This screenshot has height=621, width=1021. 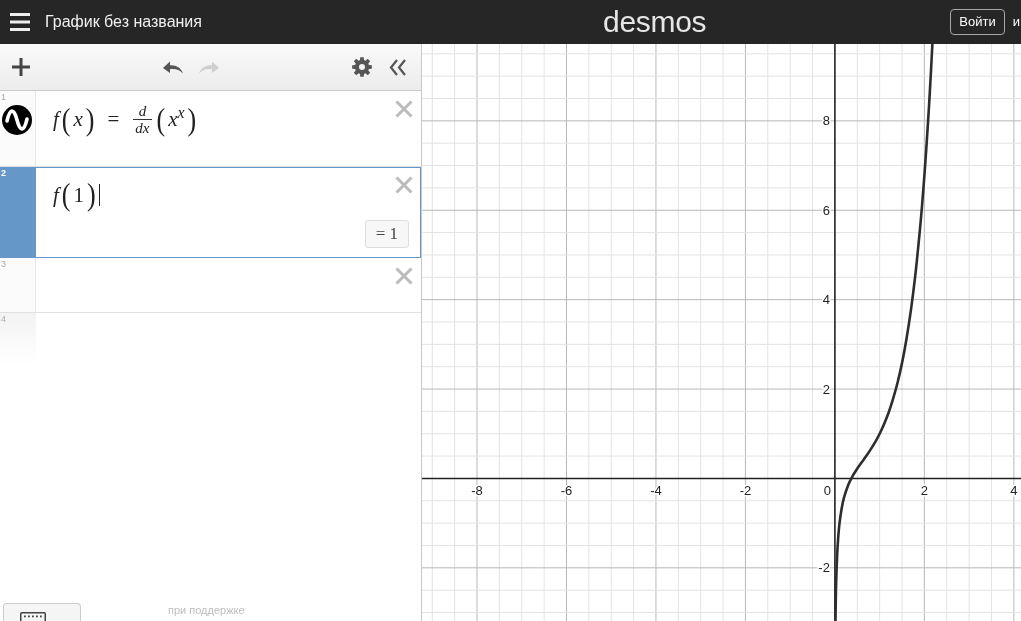 What do you see at coordinates (362, 67) in the screenshot?
I see `settings-icon` at bounding box center [362, 67].